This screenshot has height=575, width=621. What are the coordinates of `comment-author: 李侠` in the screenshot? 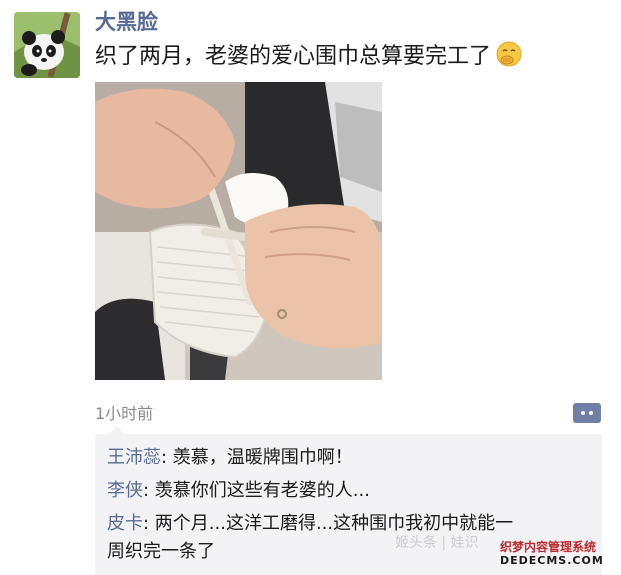 It's located at (125, 490).